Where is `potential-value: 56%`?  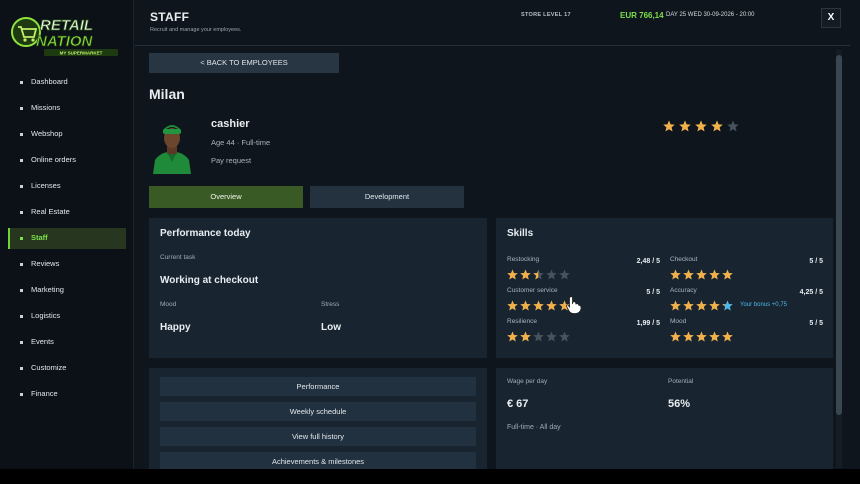 potential-value: 56% is located at coordinates (679, 404).